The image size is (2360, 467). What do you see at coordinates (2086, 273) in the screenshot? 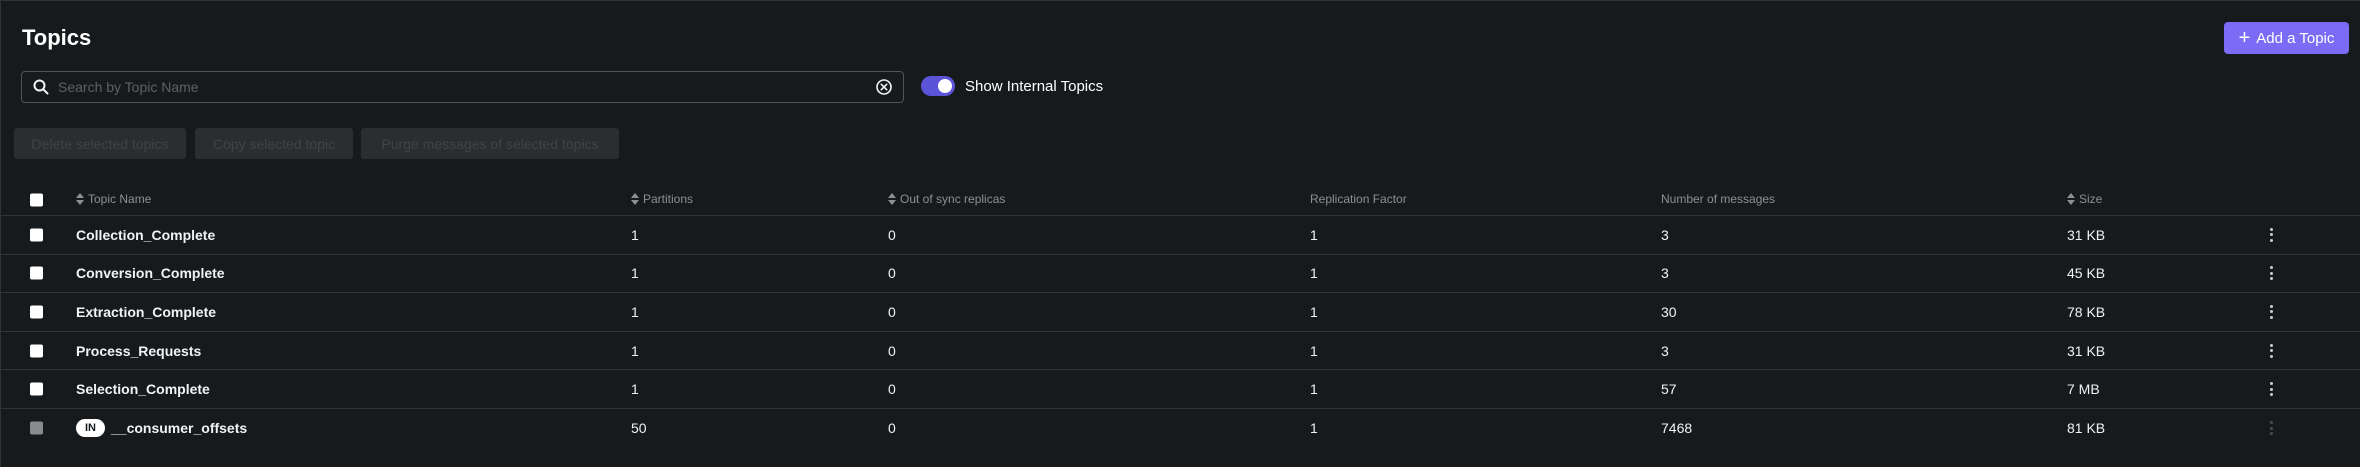
I see `size-cell: 45 KB` at bounding box center [2086, 273].